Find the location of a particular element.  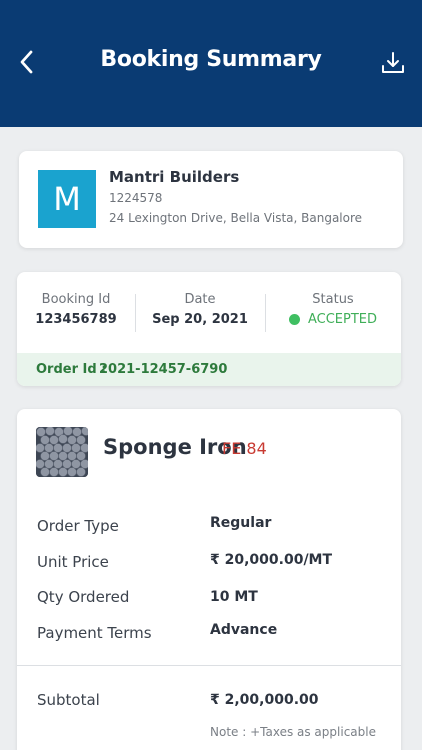

product-grade: FE 84 is located at coordinates (244, 448).